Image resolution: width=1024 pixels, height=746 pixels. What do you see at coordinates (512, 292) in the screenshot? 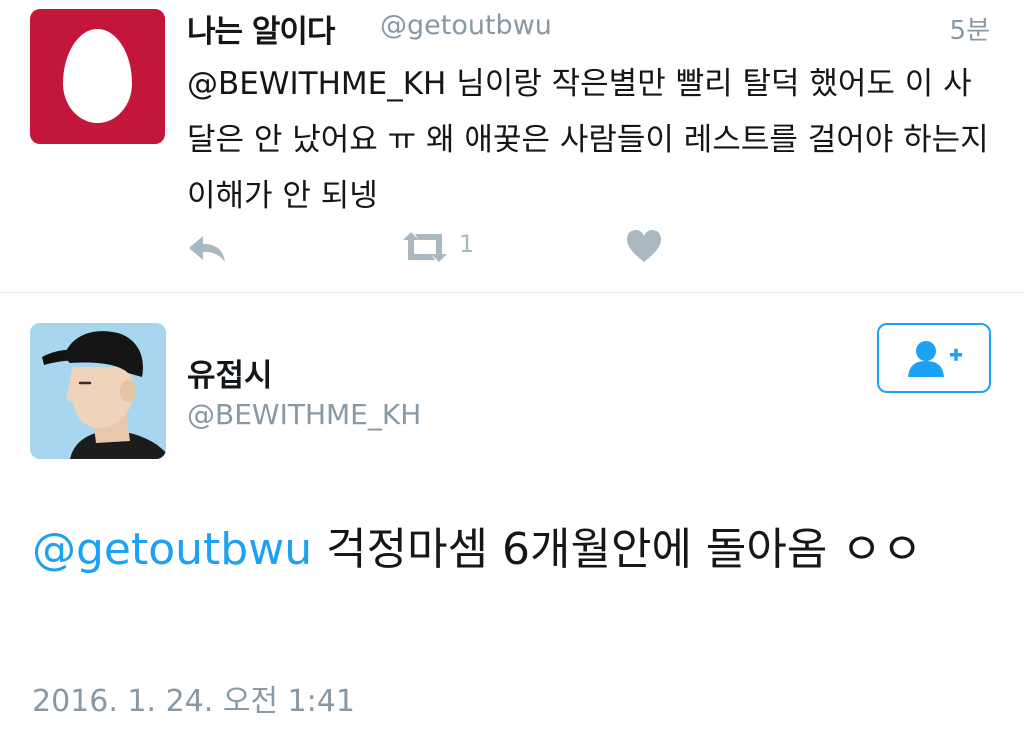
I see `divider` at bounding box center [512, 292].